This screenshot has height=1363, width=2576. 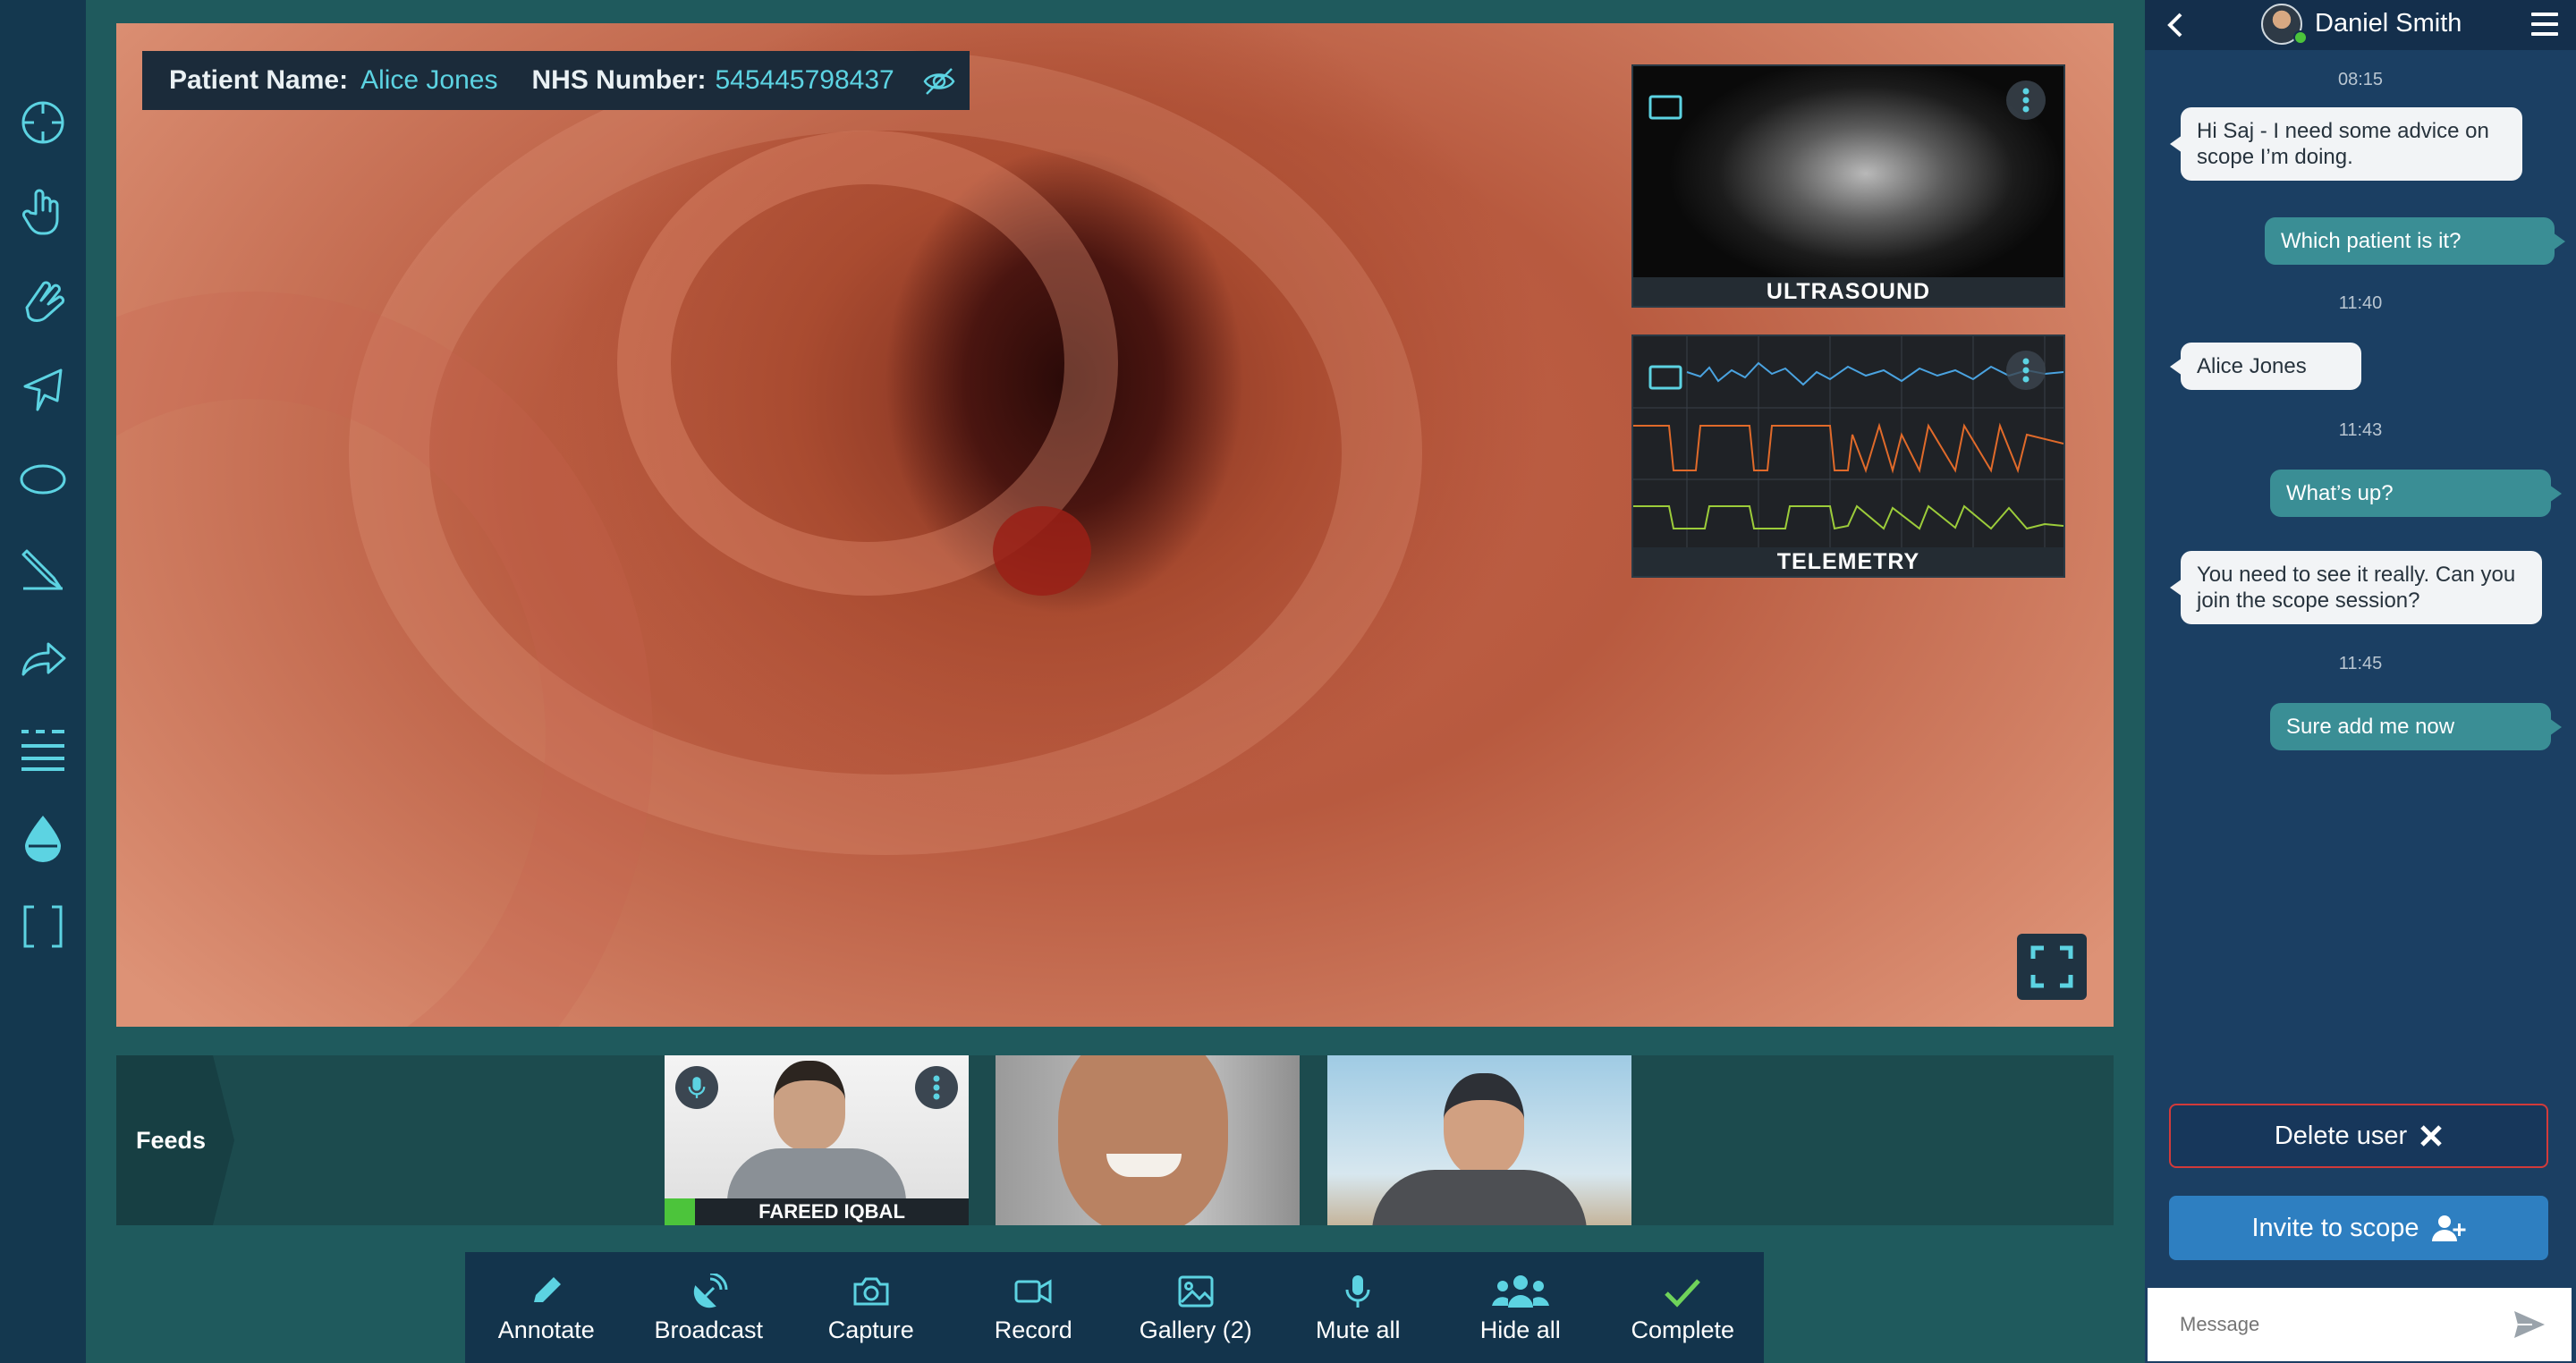 I want to click on hand-point-icon, so click(x=43, y=212).